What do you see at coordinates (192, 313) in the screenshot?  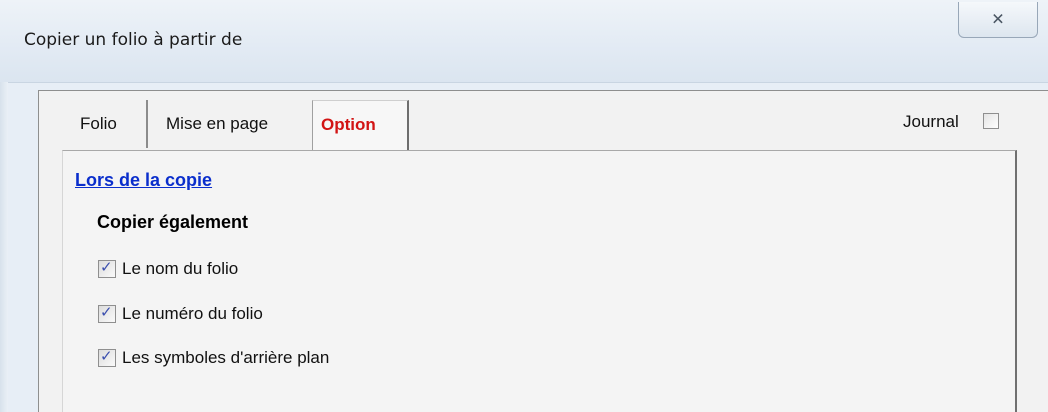 I see `checkbox-label: Le numéro du folio` at bounding box center [192, 313].